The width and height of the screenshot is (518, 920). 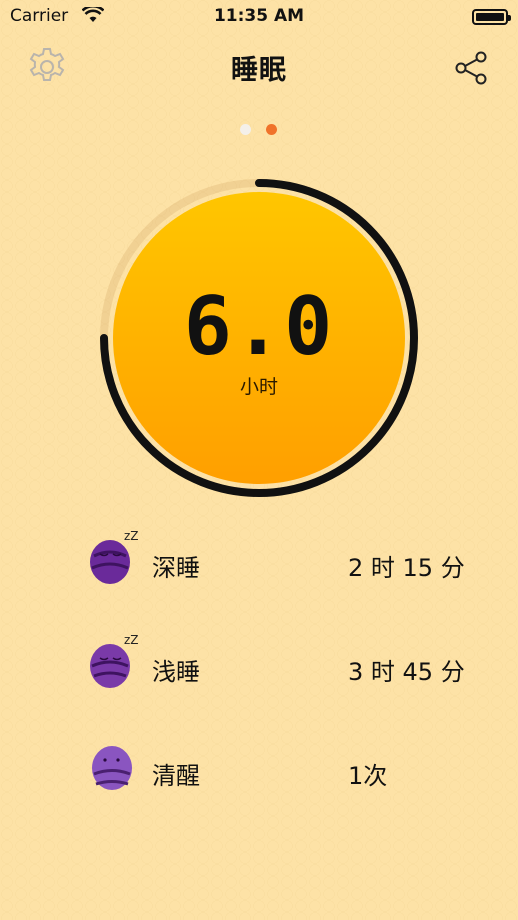 What do you see at coordinates (176, 776) in the screenshot?
I see `stage-label: 清醒` at bounding box center [176, 776].